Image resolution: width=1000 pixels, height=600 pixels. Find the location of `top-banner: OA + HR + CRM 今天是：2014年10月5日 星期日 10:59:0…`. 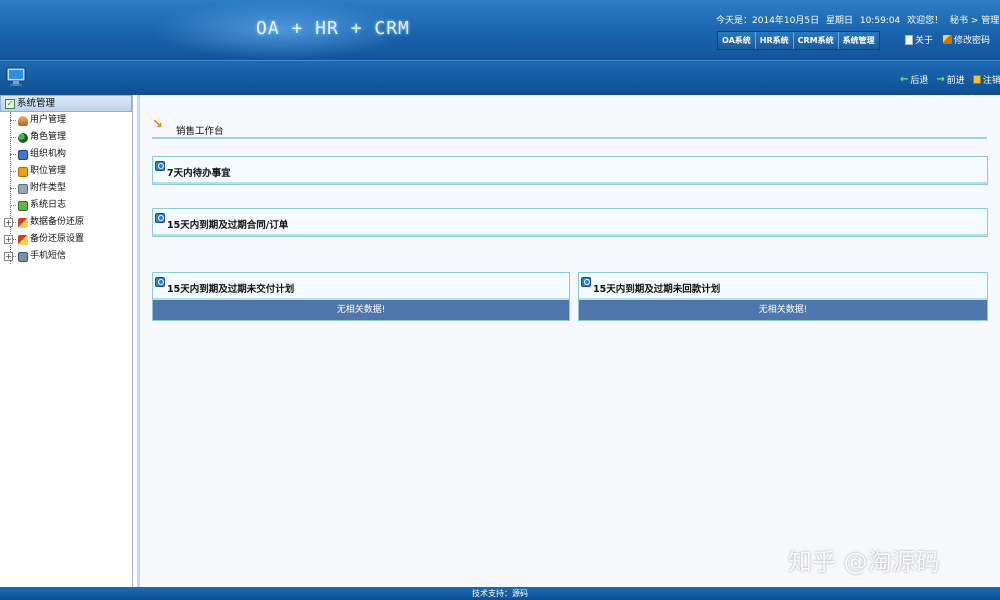

top-banner: OA + HR + CRM 今天是：2014年10月5日 星期日 10:59:0… is located at coordinates (500, 30).